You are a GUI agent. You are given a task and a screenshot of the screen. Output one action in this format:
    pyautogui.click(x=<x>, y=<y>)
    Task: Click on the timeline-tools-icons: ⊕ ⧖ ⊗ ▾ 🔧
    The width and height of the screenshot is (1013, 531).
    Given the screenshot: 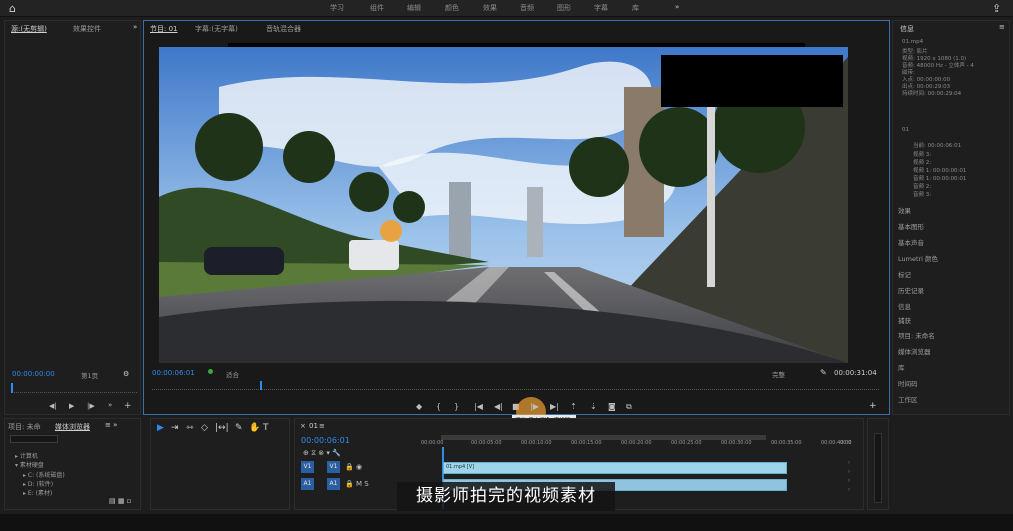 What is the action you would take?
    pyautogui.click(x=322, y=453)
    